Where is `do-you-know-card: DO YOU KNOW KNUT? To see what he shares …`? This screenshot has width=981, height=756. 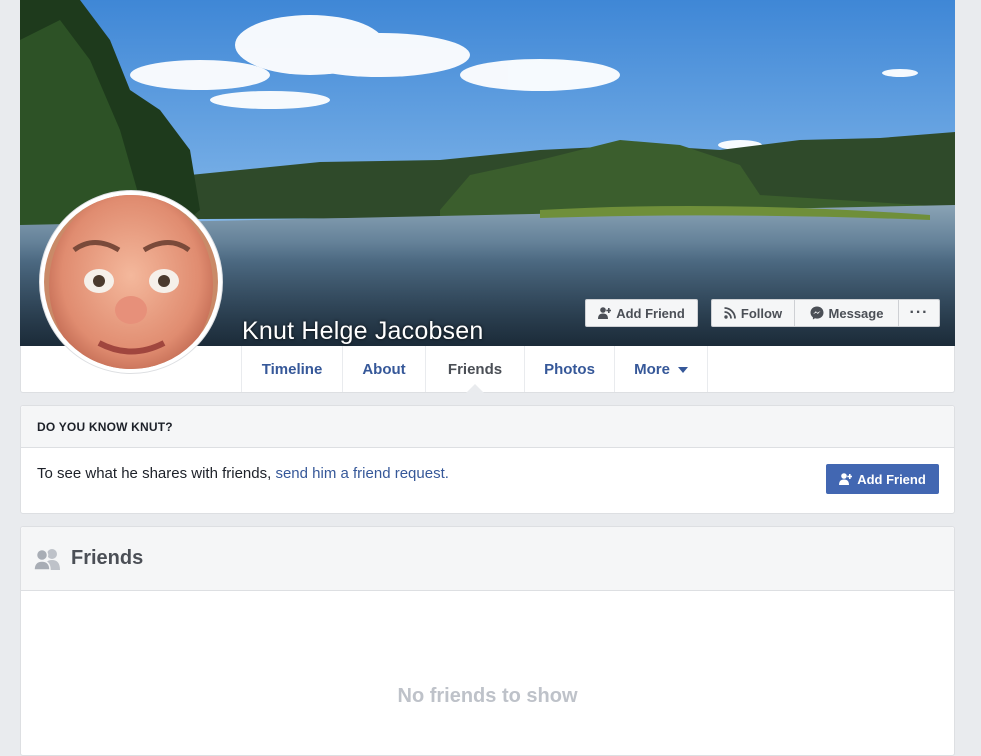
do-you-know-card: DO YOU KNOW KNUT? To see what he shares … is located at coordinates (487, 459).